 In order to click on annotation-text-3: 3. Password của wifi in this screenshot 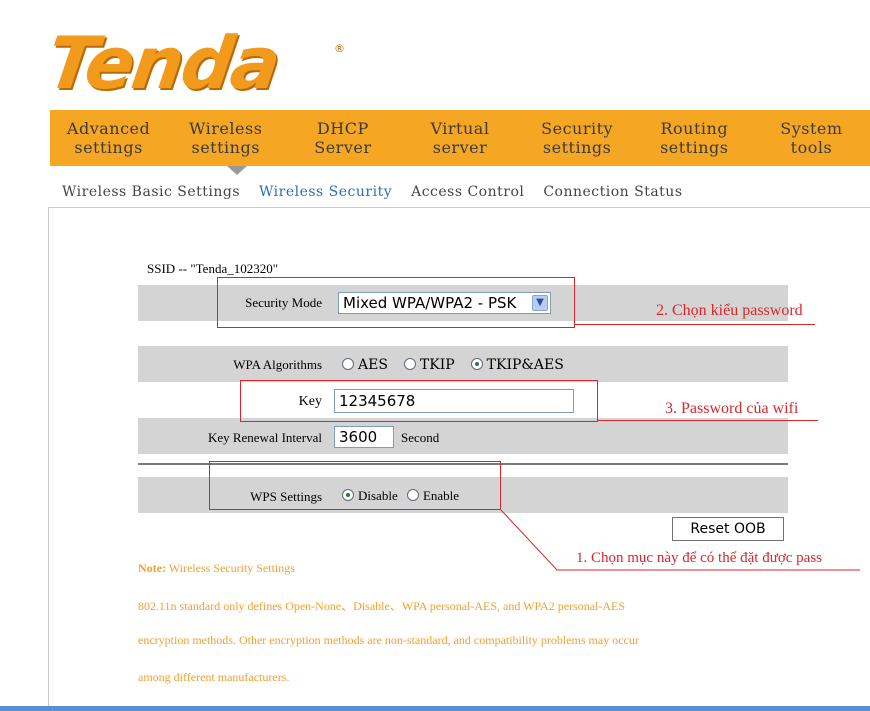, I will do `click(732, 408)`.